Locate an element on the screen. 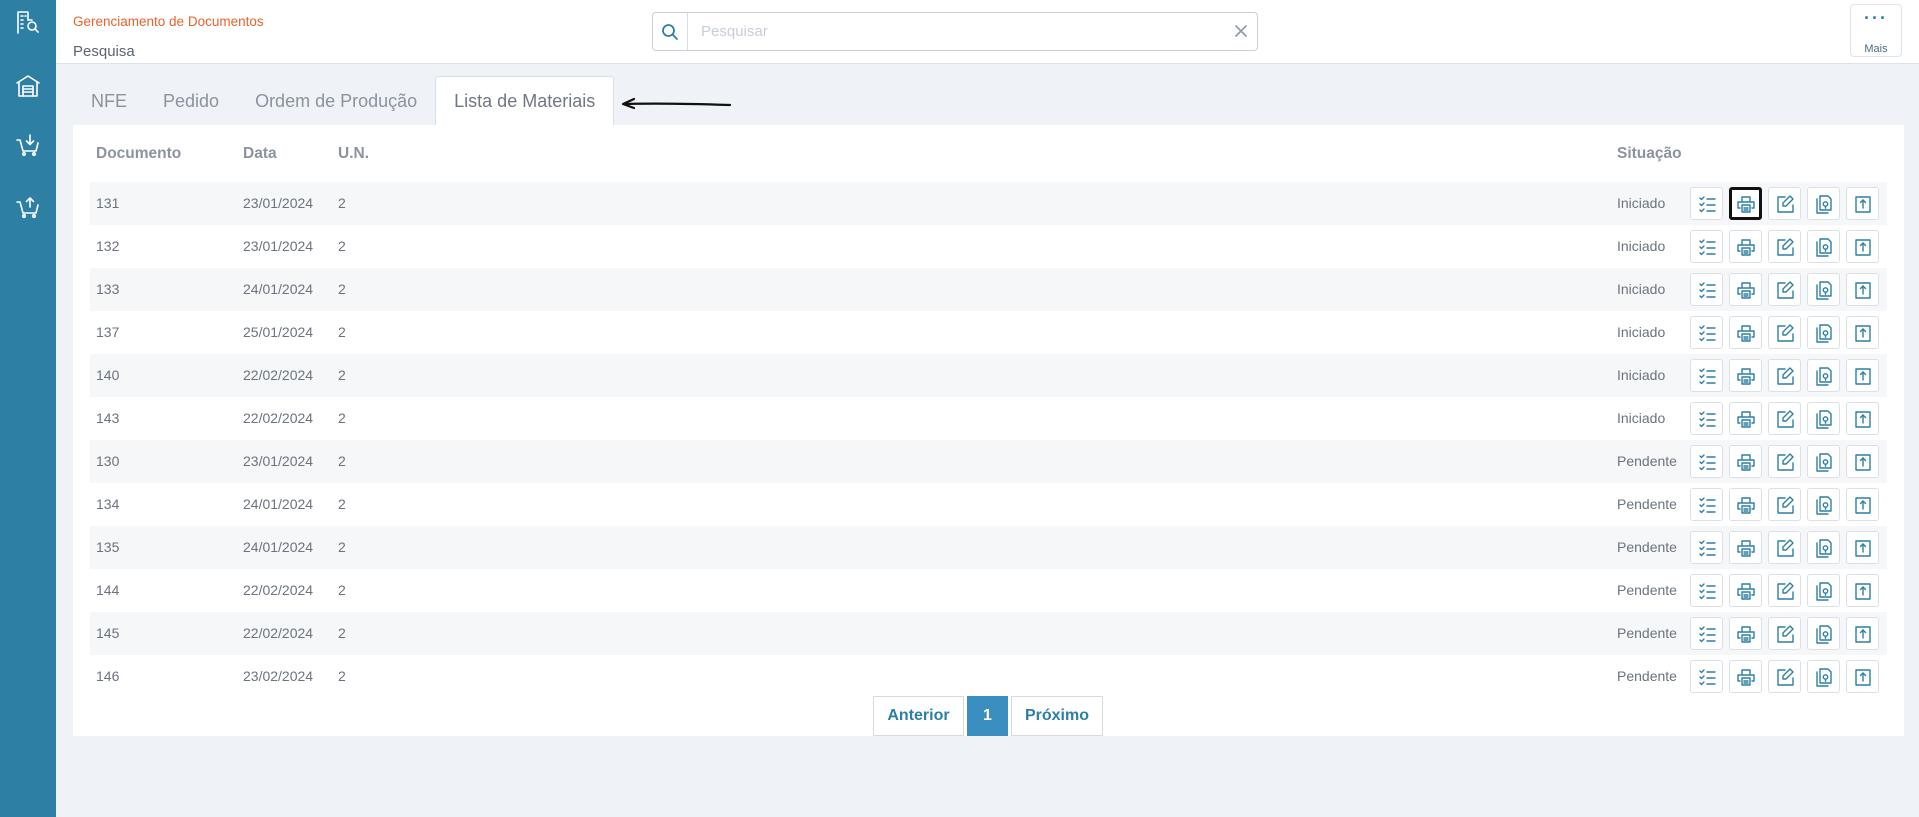 This screenshot has width=1919, height=817. previous-page-button: Anterior is located at coordinates (918, 716).